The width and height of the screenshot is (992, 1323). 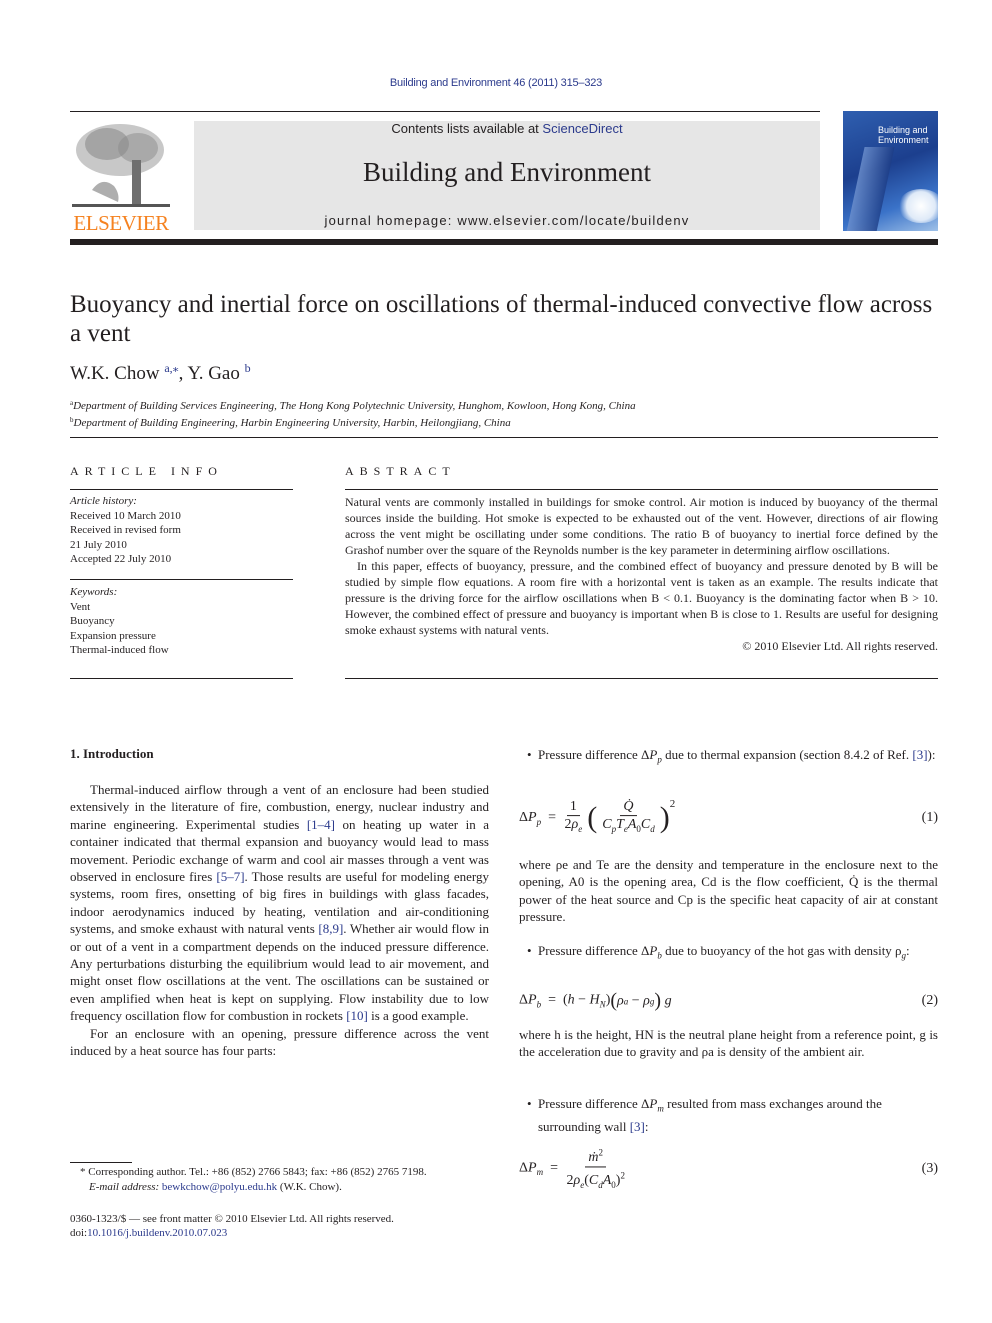 What do you see at coordinates (121, 223) in the screenshot?
I see `elsevier-wordmark: ELSEVIER` at bounding box center [121, 223].